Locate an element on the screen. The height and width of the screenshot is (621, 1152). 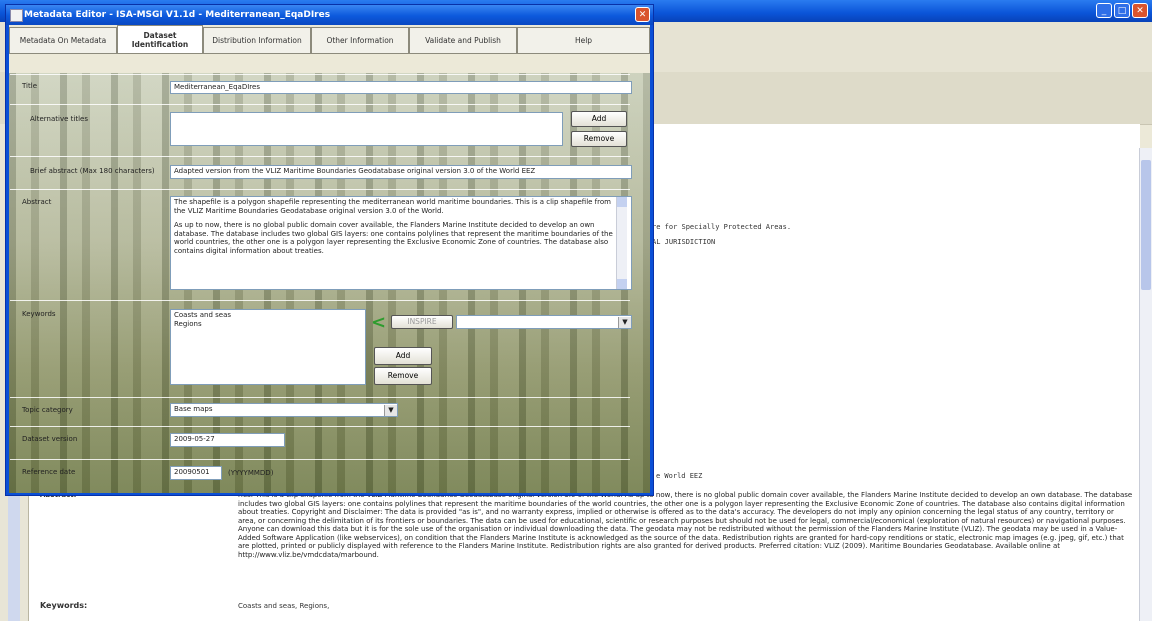
abstract-scrollbar is located at coordinates (621, 243).